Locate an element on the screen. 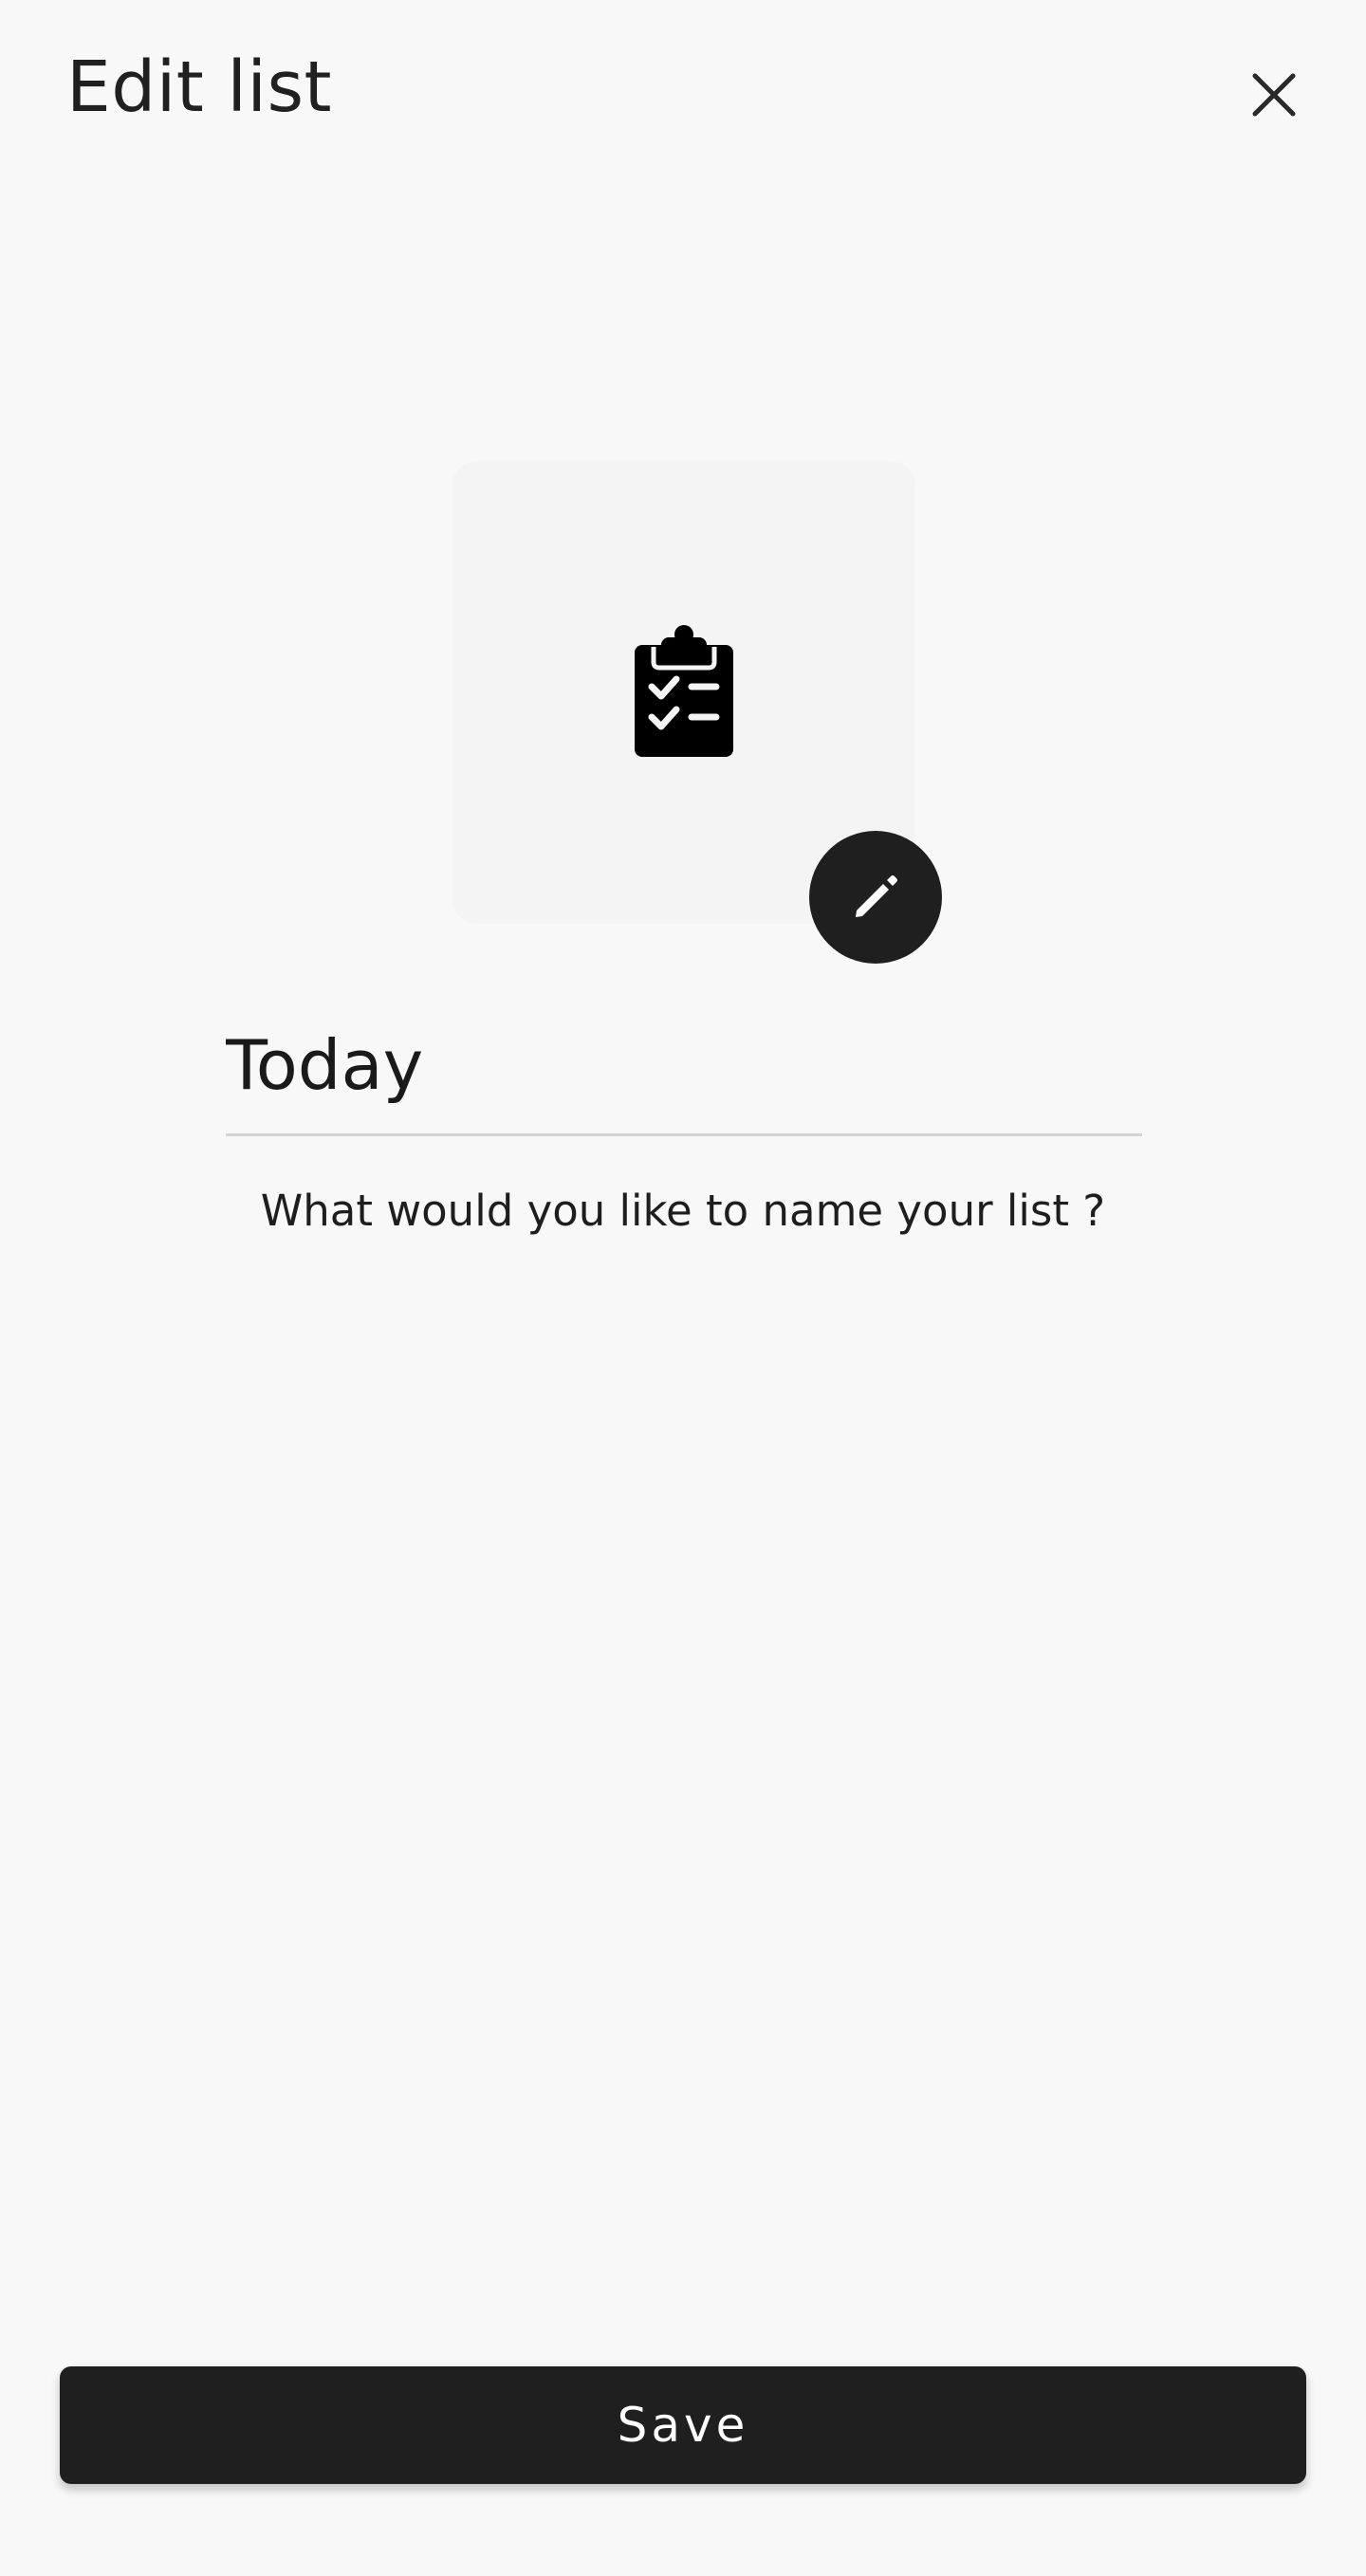 The height and width of the screenshot is (2576, 1366). close-icon is located at coordinates (1274, 95).